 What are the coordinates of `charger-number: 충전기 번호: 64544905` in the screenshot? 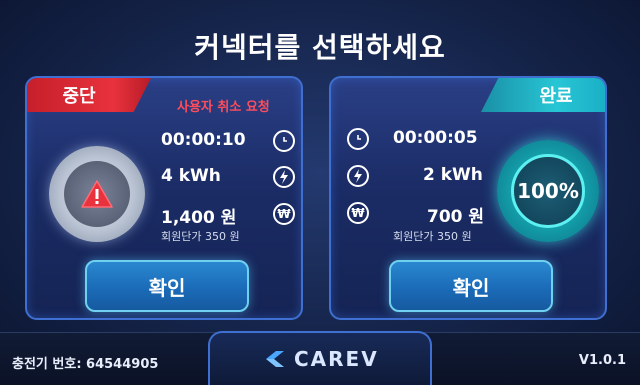 It's located at (85, 364).